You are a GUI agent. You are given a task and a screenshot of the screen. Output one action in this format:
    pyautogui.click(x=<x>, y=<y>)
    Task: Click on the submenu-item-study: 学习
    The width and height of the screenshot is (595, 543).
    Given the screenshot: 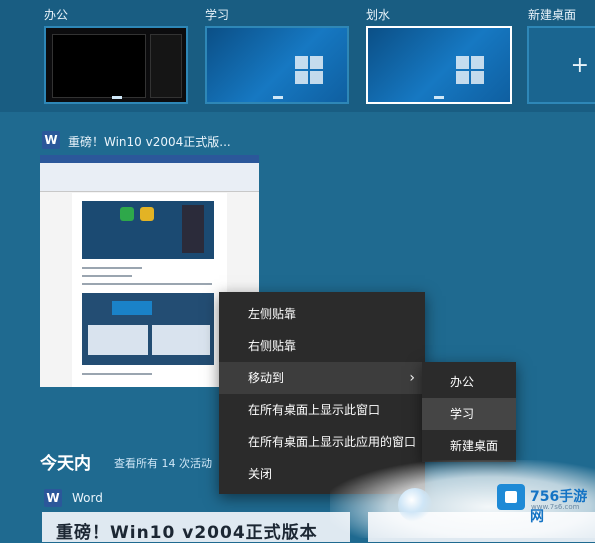 What is the action you would take?
    pyautogui.click(x=469, y=414)
    